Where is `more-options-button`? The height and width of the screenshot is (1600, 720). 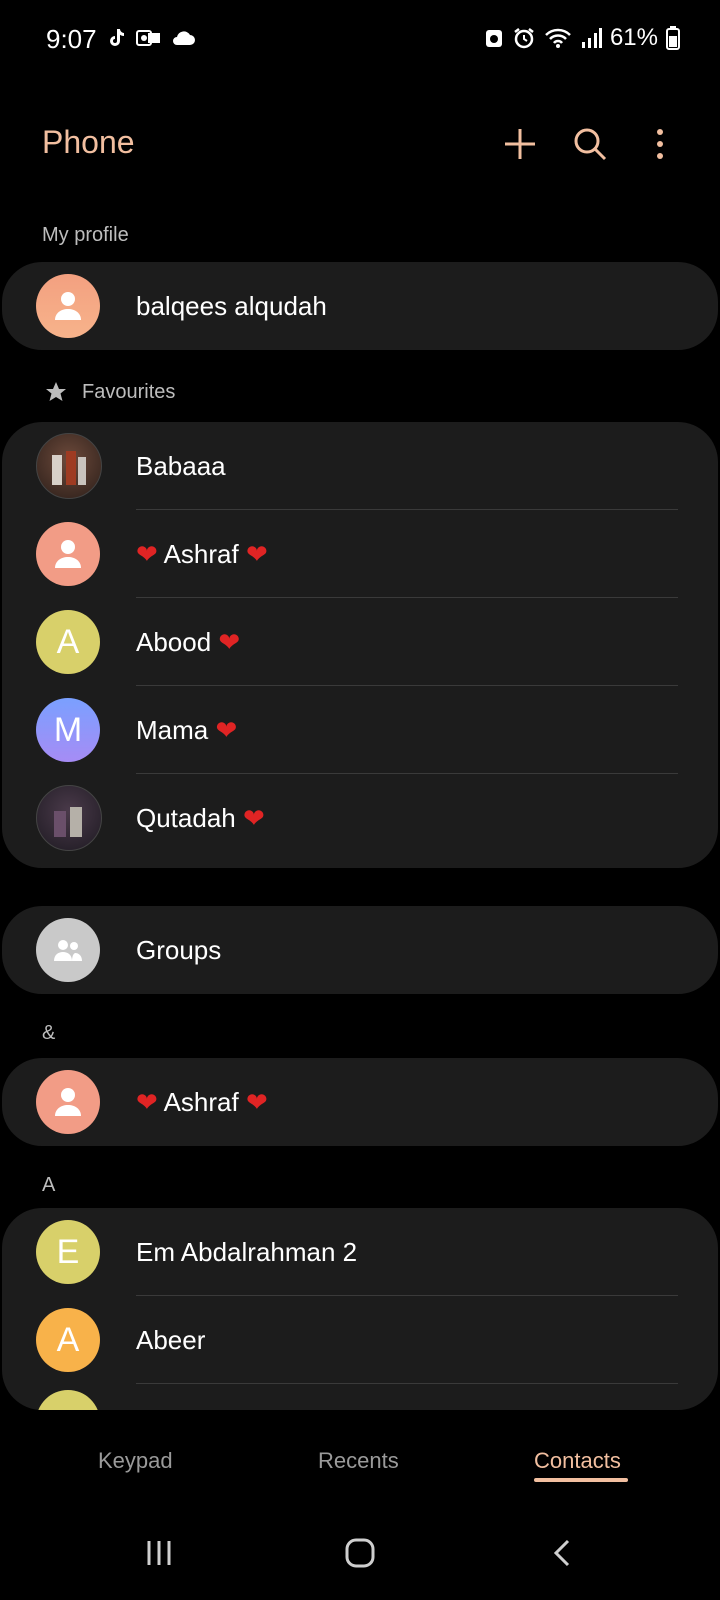
more-options-button is located at coordinates (660, 144).